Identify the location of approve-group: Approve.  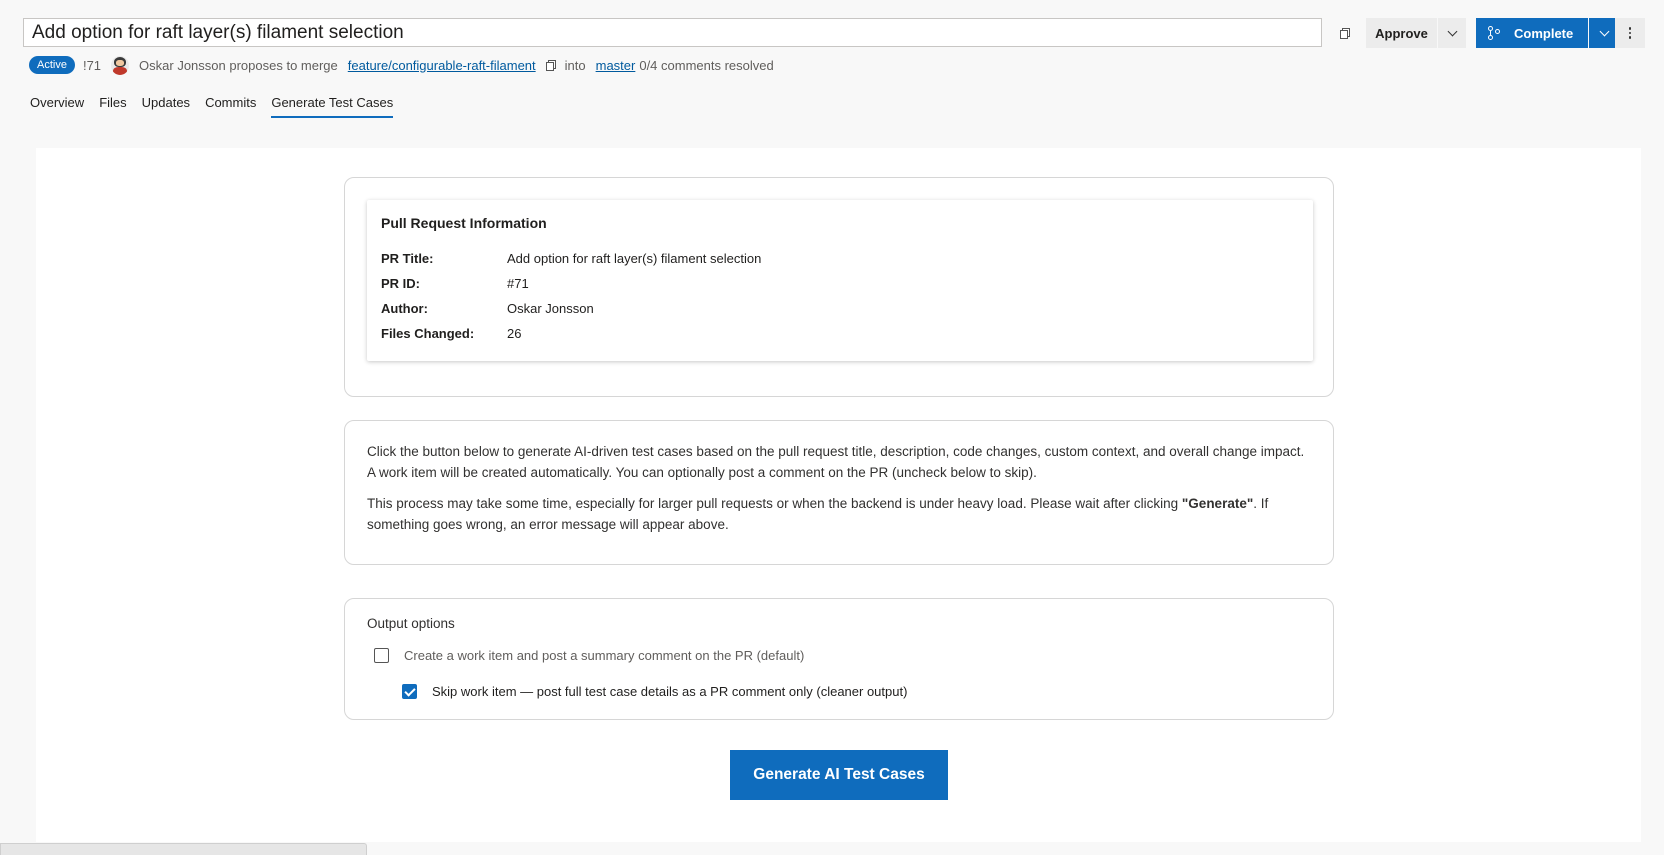
(1416, 33).